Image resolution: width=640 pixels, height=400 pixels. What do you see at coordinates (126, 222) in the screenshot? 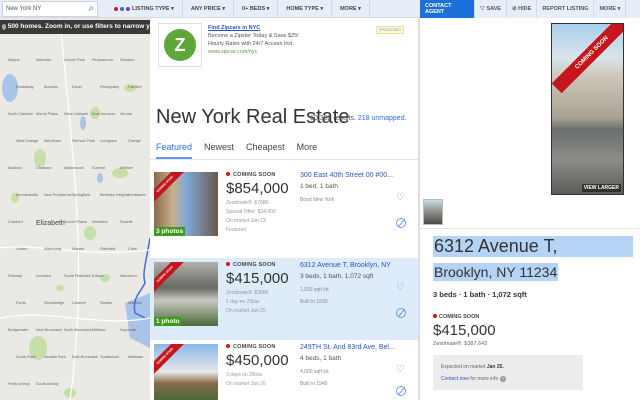
I see `map-label: Roselle` at bounding box center [126, 222].